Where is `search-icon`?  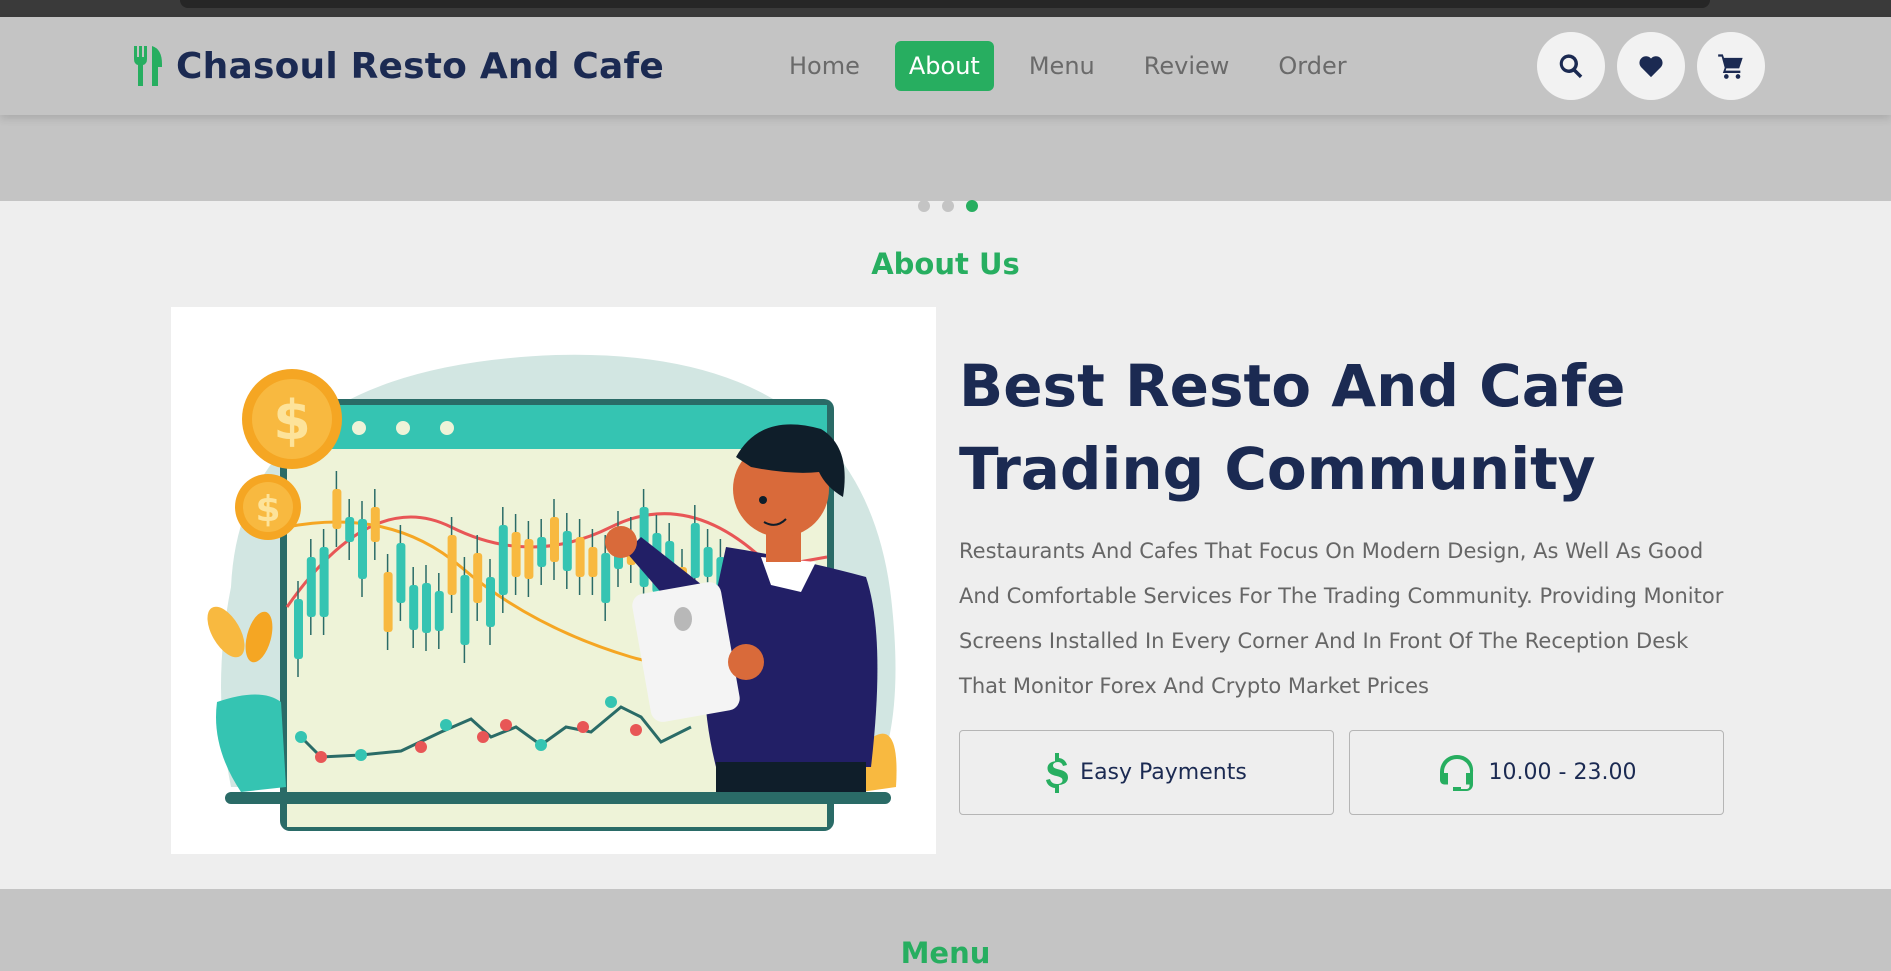 search-icon is located at coordinates (1571, 66).